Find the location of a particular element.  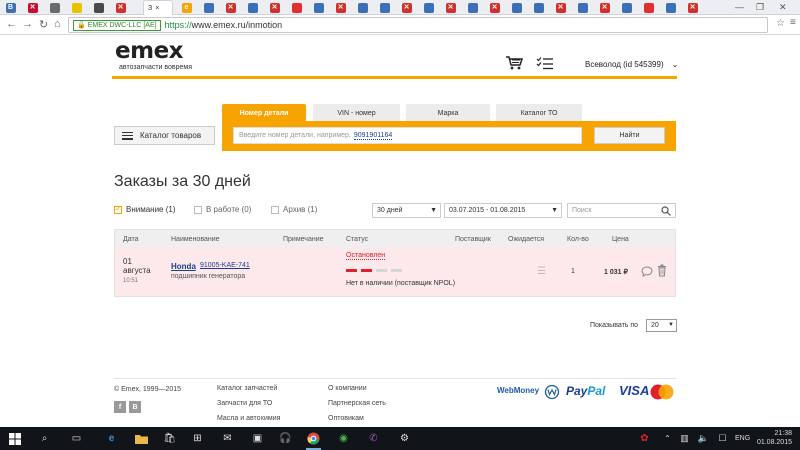

reload-icon: ↻ is located at coordinates (43, 24).